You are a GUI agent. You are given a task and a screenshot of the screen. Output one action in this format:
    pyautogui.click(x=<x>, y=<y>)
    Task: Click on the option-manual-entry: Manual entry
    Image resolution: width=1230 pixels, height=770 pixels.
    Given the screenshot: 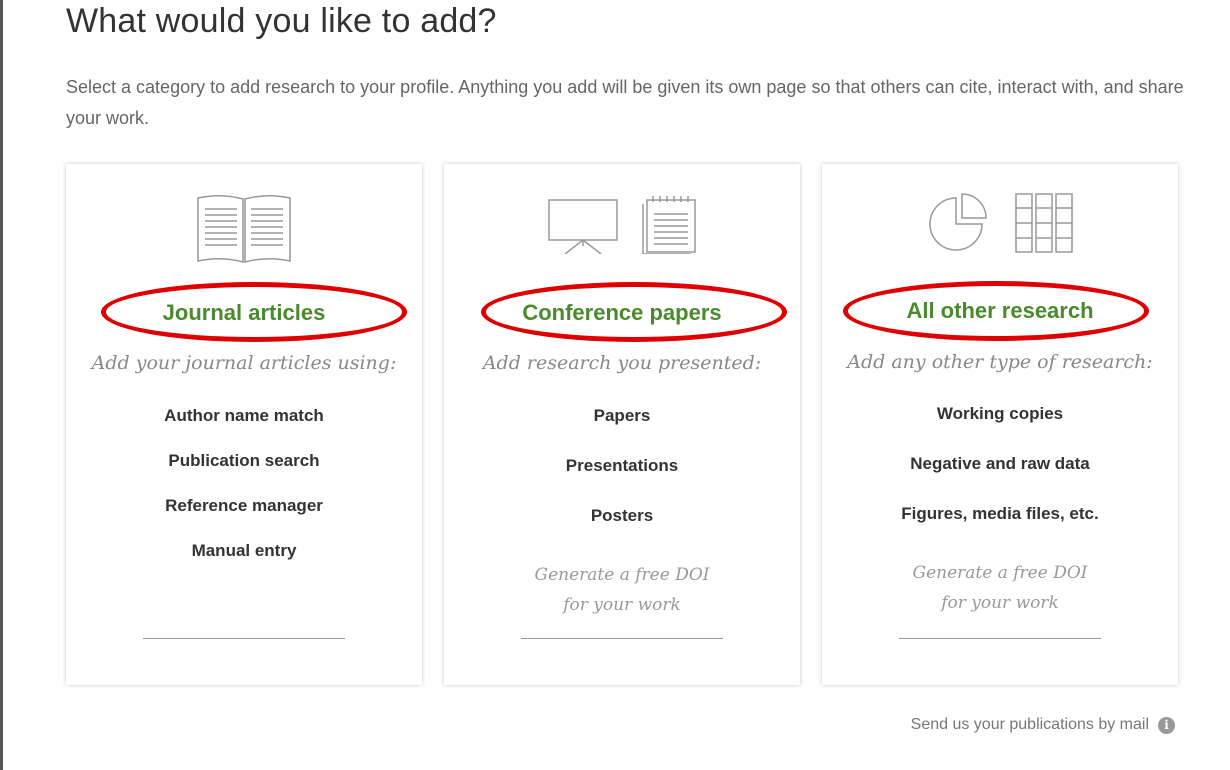 What is the action you would take?
    pyautogui.click(x=244, y=551)
    